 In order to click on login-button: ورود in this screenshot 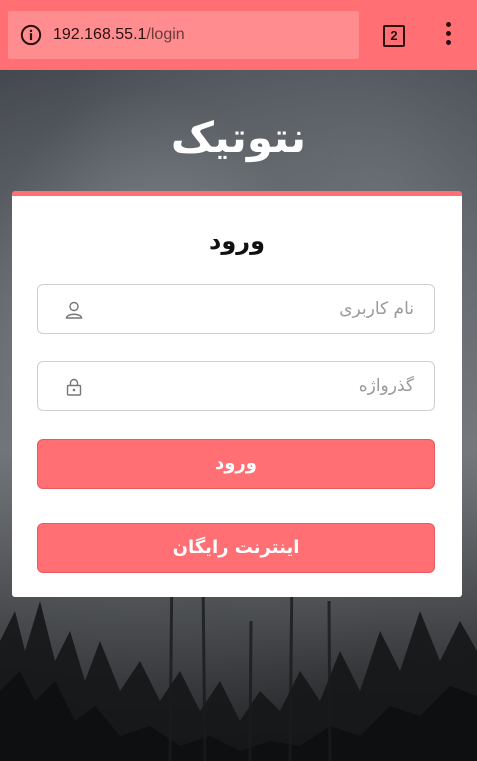, I will do `click(236, 464)`.